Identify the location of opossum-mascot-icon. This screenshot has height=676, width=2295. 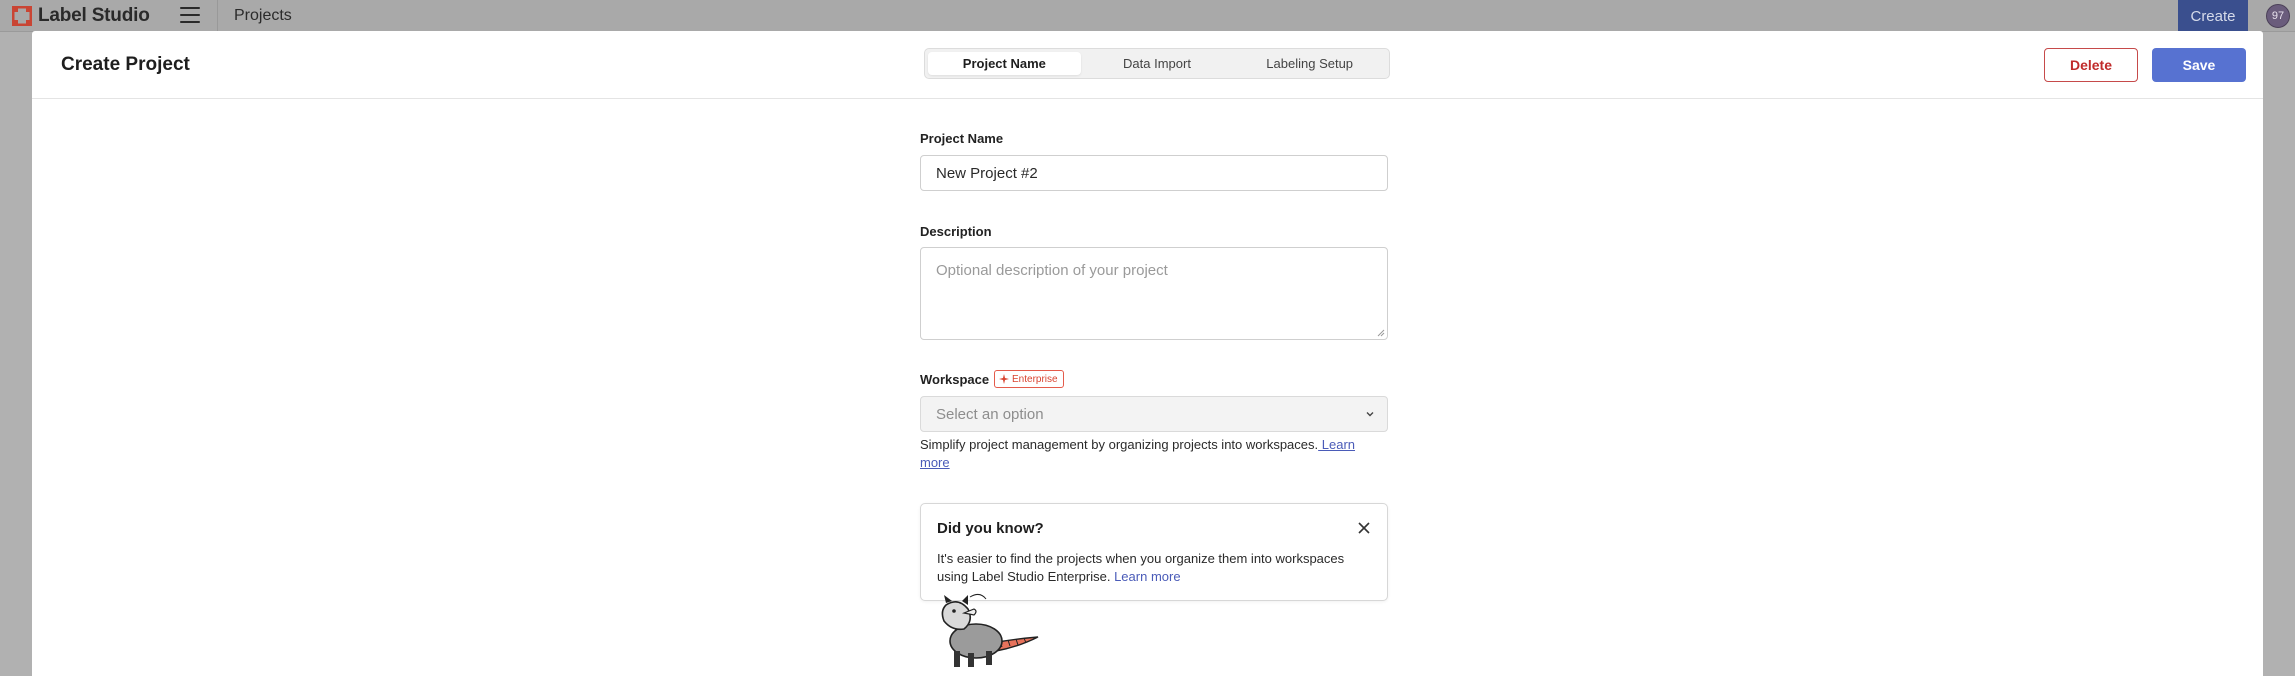
(990, 630).